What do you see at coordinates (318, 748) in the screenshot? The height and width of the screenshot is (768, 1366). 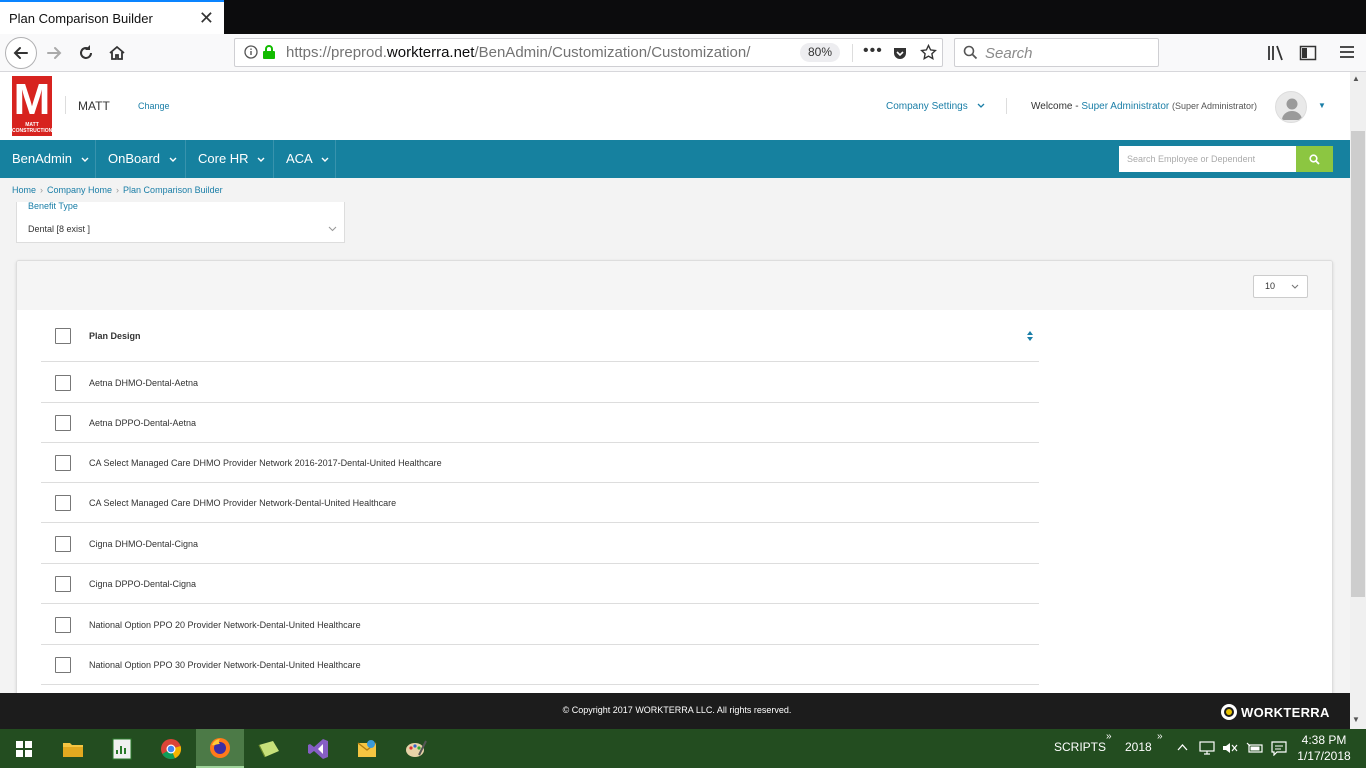 I see `taskbar-visual-studio` at bounding box center [318, 748].